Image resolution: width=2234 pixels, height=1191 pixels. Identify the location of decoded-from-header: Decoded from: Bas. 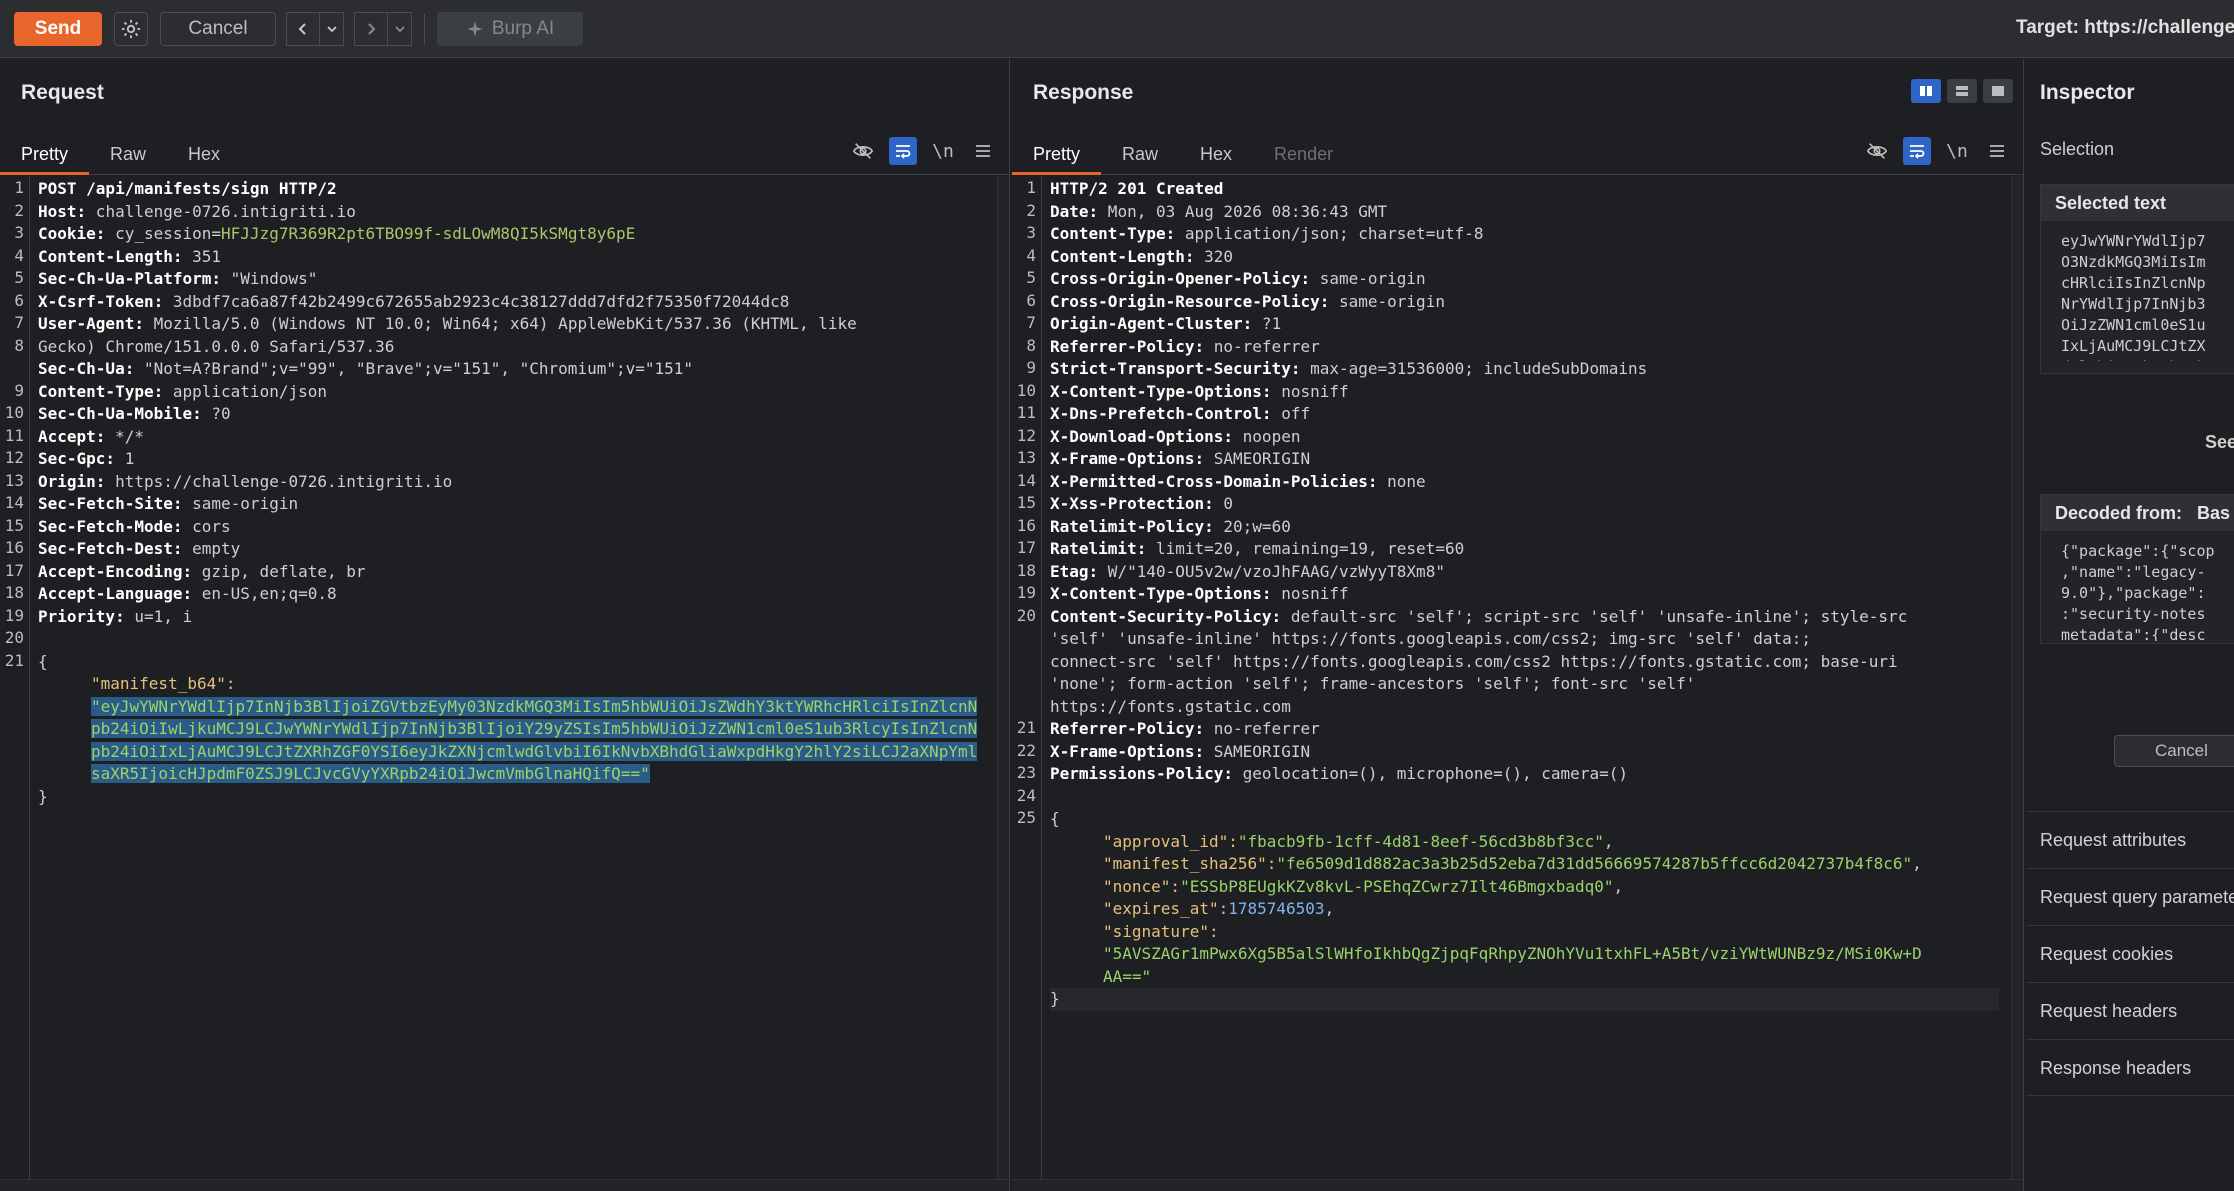
(2137, 513).